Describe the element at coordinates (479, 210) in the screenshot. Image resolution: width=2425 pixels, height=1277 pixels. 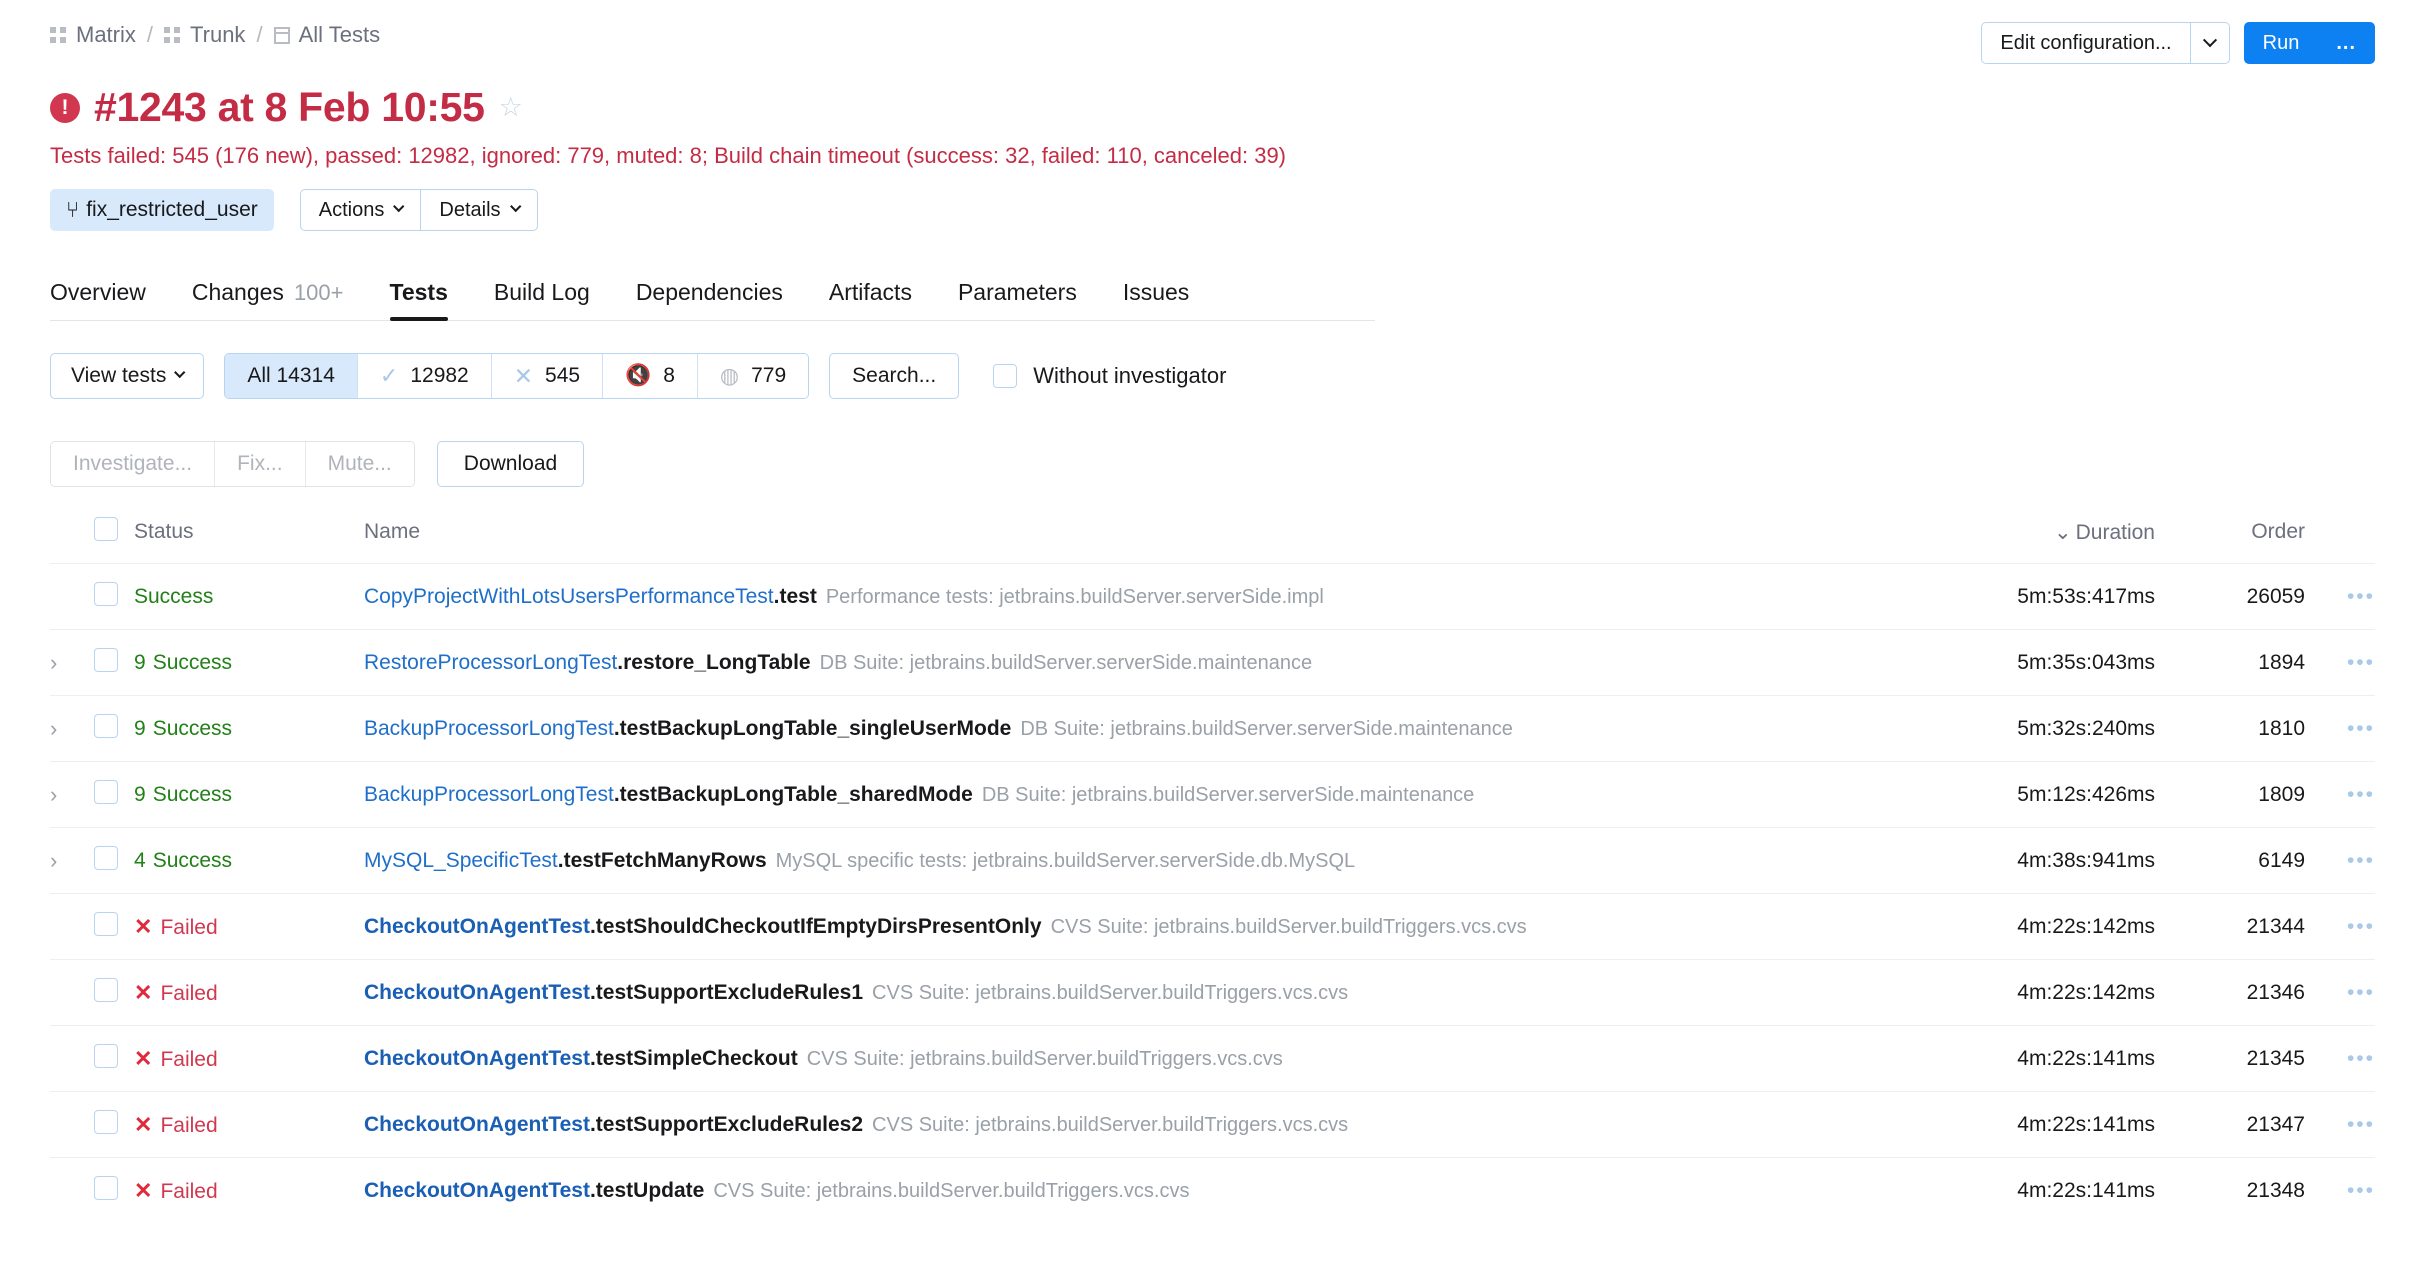
I see `details-button: Details` at that location.